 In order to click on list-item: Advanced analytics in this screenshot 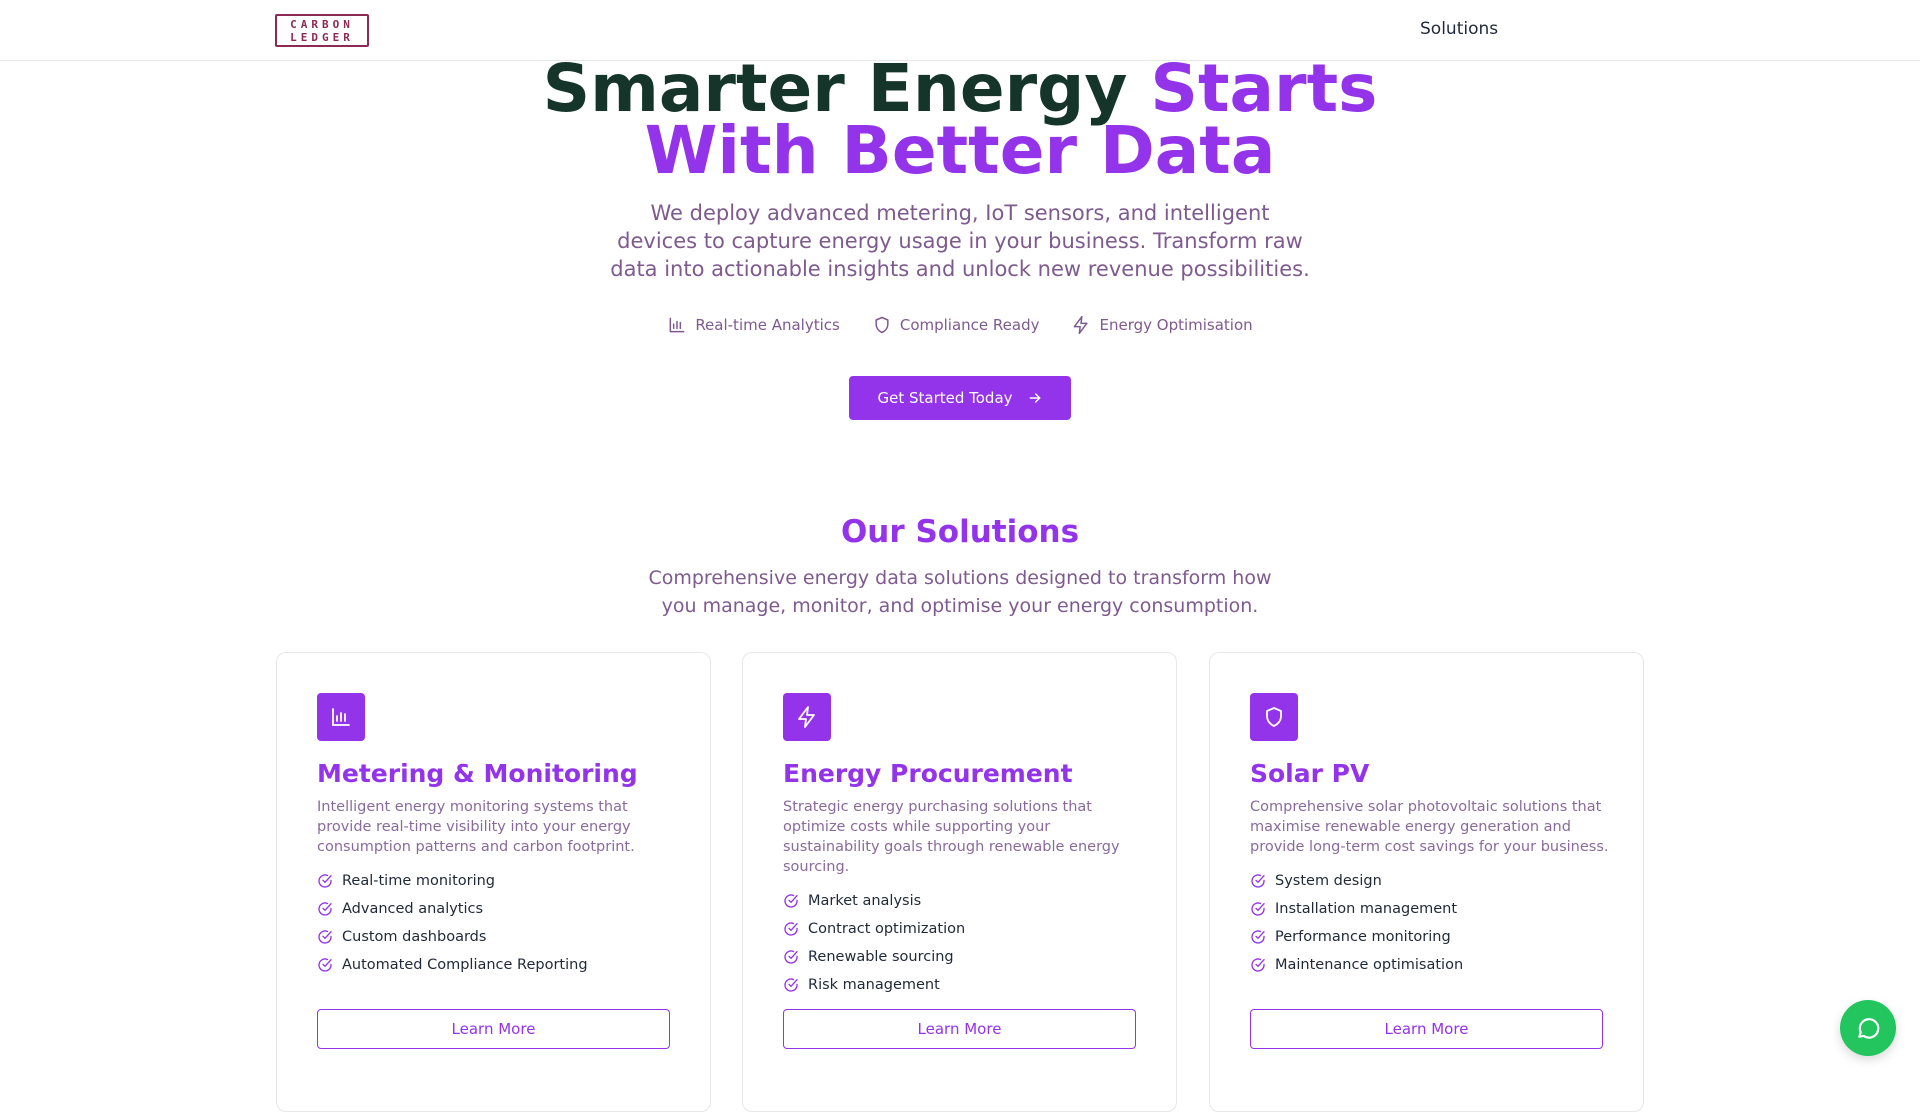, I will do `click(452, 909)`.